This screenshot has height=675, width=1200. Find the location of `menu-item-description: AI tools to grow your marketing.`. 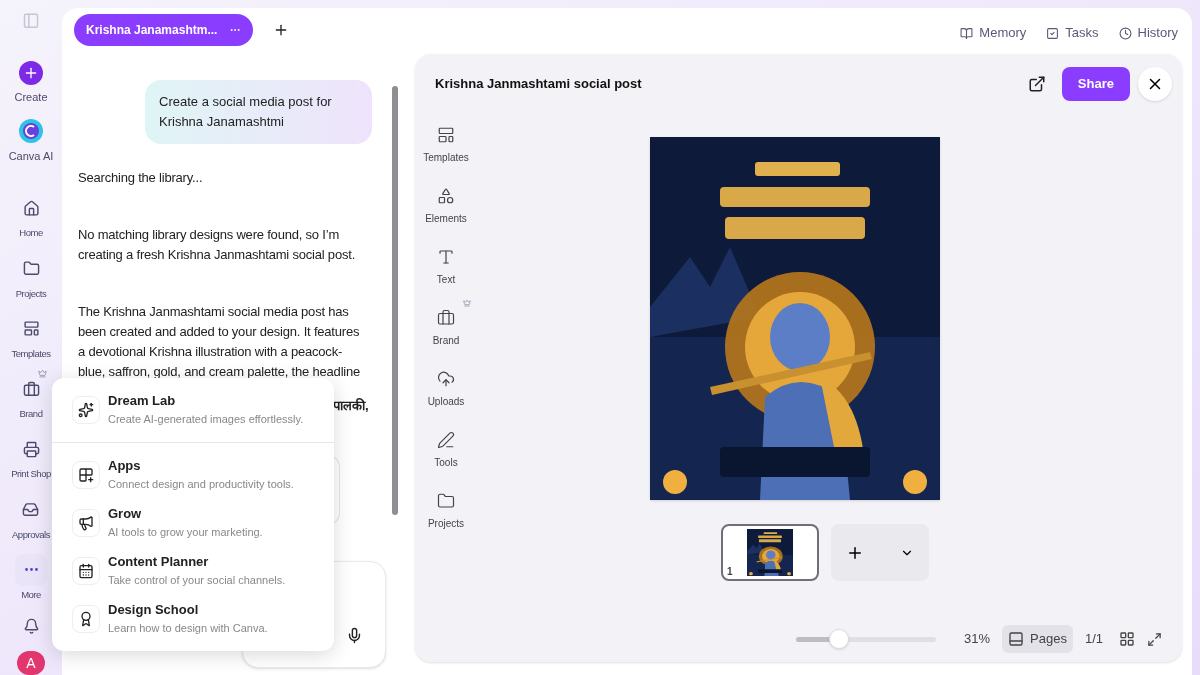

menu-item-description: AI tools to grow your marketing. is located at coordinates (185, 532).